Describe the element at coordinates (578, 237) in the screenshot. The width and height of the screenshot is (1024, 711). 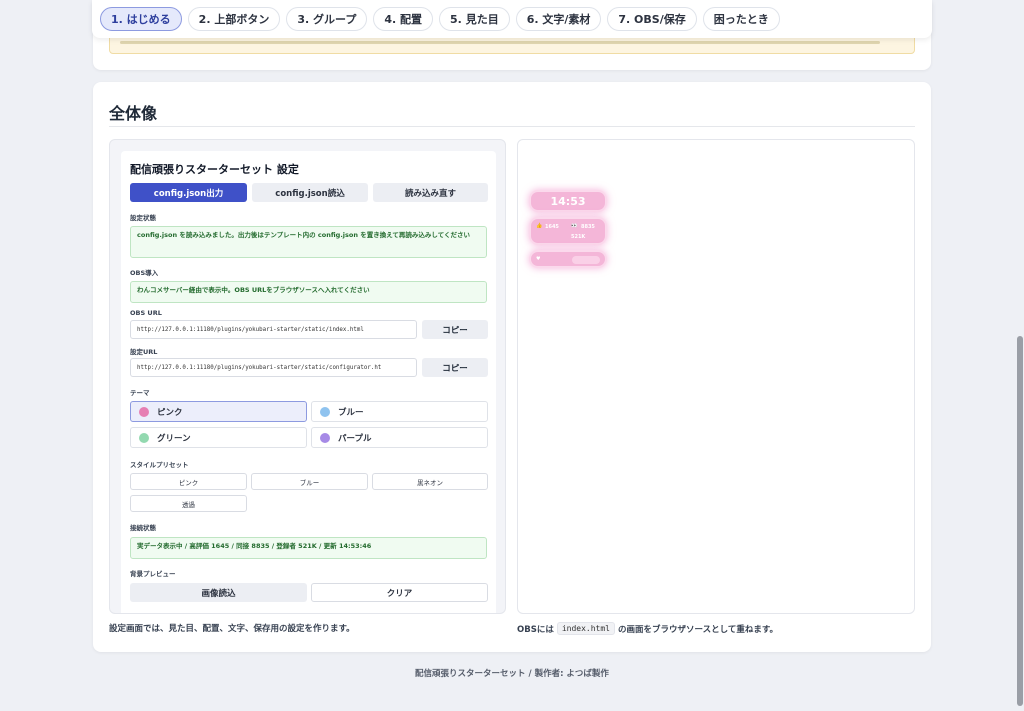
I see `subscribers-count: 521K` at that location.